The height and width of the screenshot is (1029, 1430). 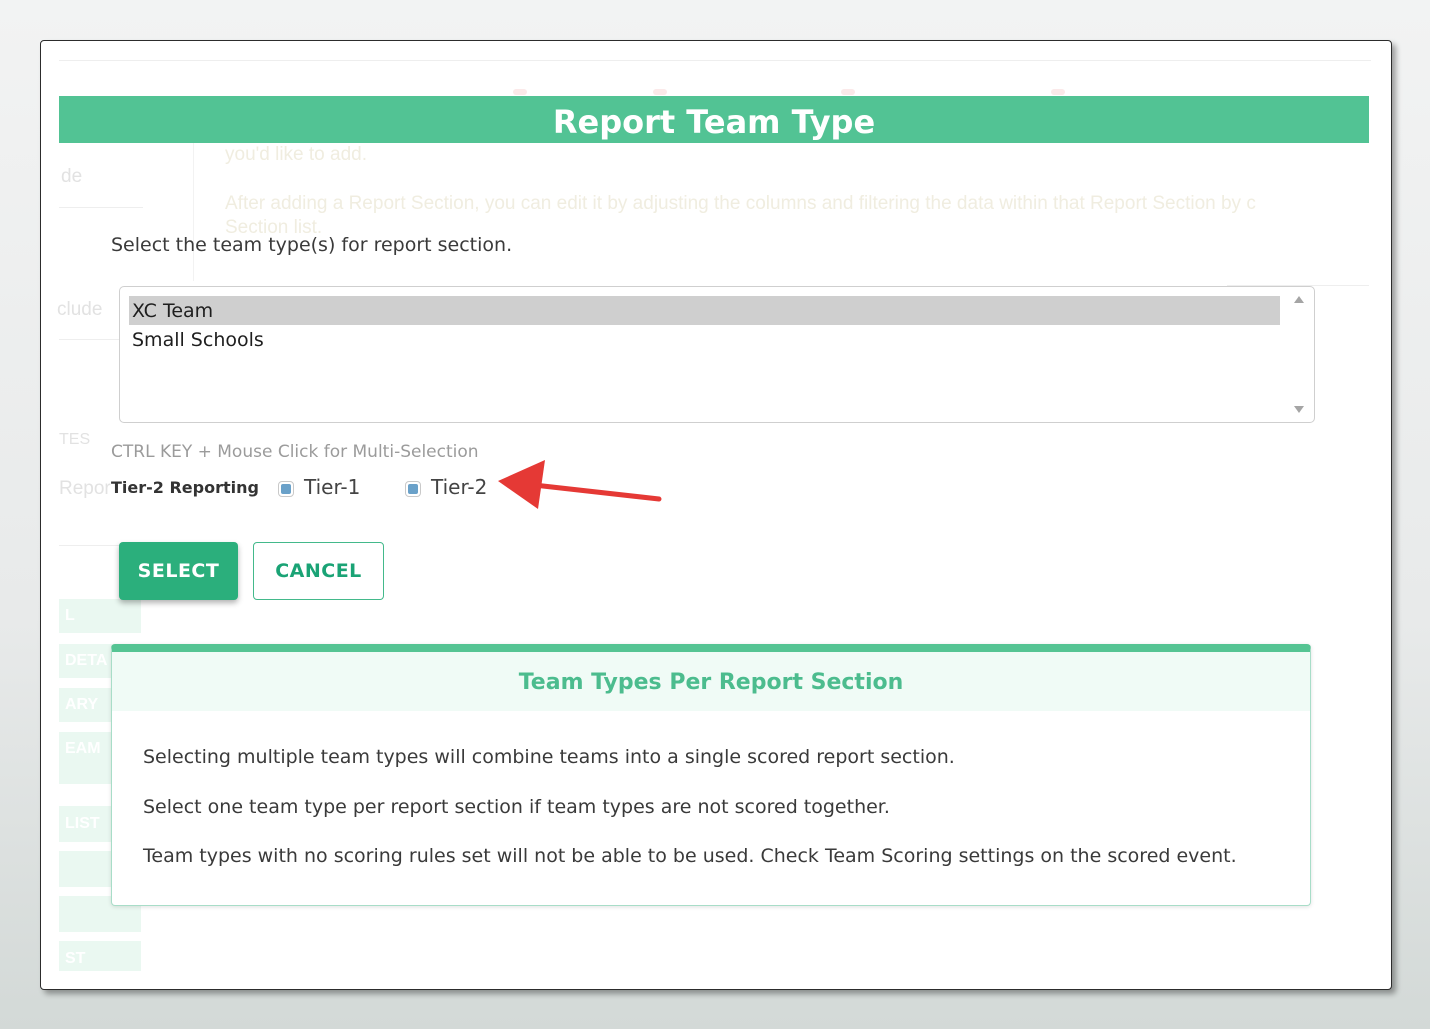 I want to click on listbox-option-xc-team: XC Team, so click(x=704, y=310).